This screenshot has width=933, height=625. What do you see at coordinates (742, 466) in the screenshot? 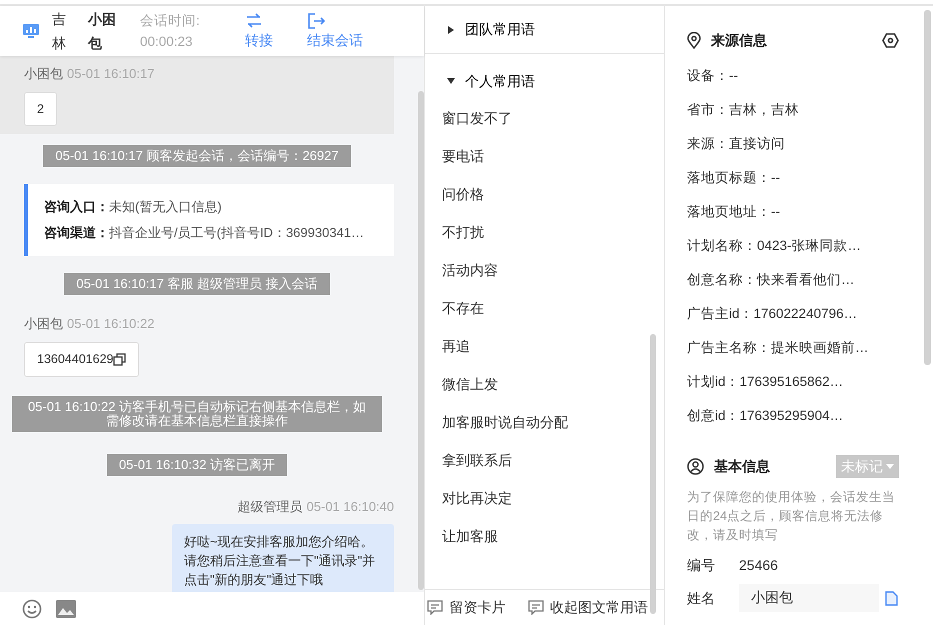
I see `section-title: 基本信息` at bounding box center [742, 466].